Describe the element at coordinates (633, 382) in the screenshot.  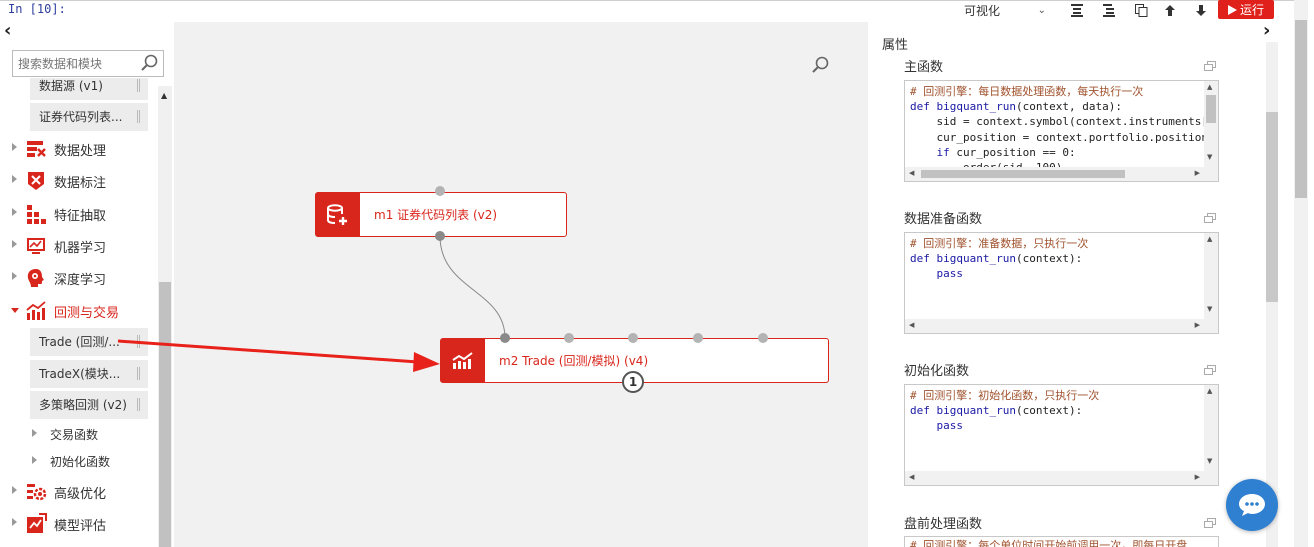
I see `node-output-badge: 1` at that location.